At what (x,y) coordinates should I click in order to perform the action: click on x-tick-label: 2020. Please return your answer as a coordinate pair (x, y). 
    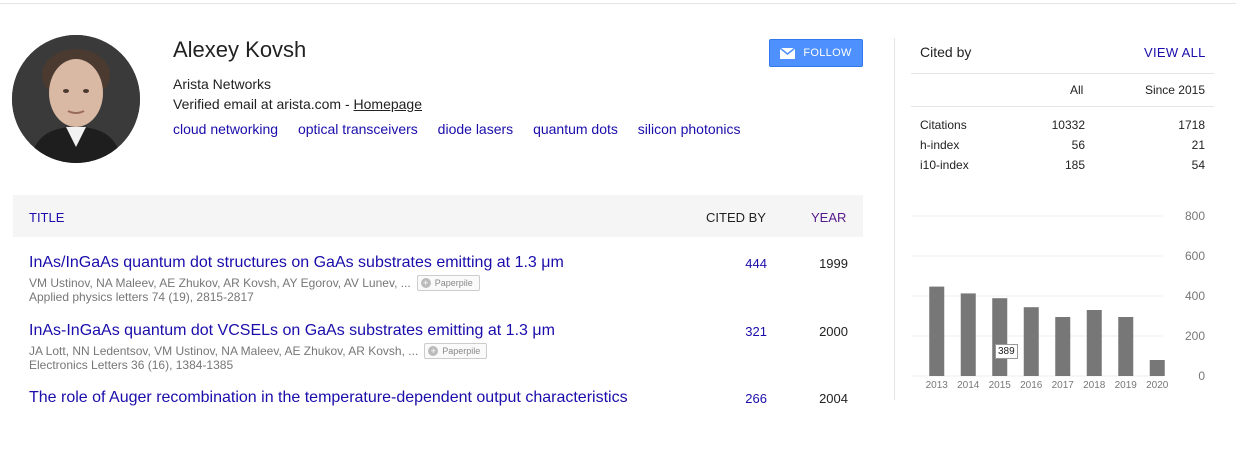
    Looking at the image, I should click on (1157, 385).